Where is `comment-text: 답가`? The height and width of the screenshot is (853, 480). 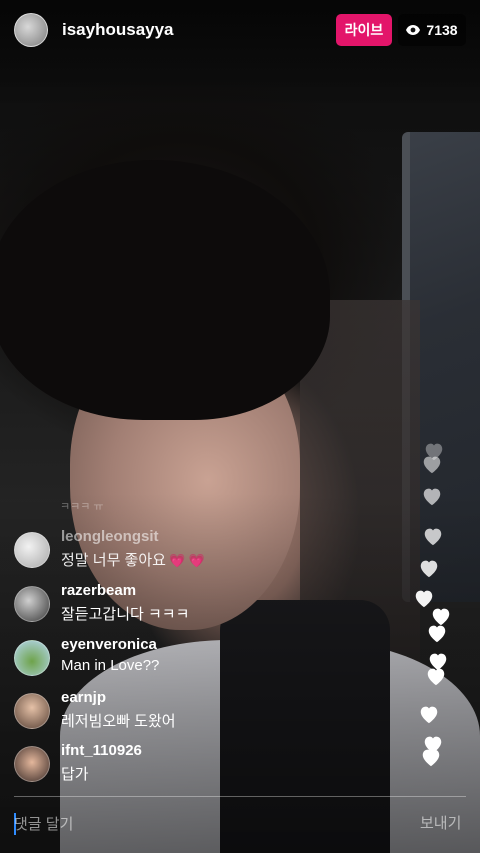
comment-text: 답가 is located at coordinates (75, 774).